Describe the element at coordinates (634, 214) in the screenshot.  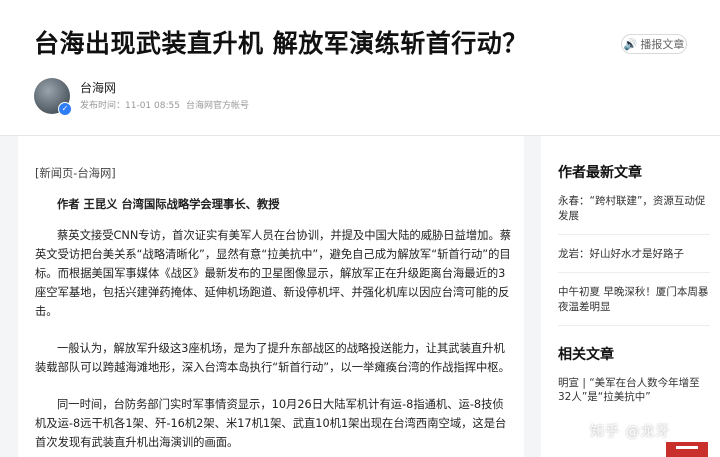
I see `latest-article-link: 永春：“跨村联建”，资源互动促发展` at that location.